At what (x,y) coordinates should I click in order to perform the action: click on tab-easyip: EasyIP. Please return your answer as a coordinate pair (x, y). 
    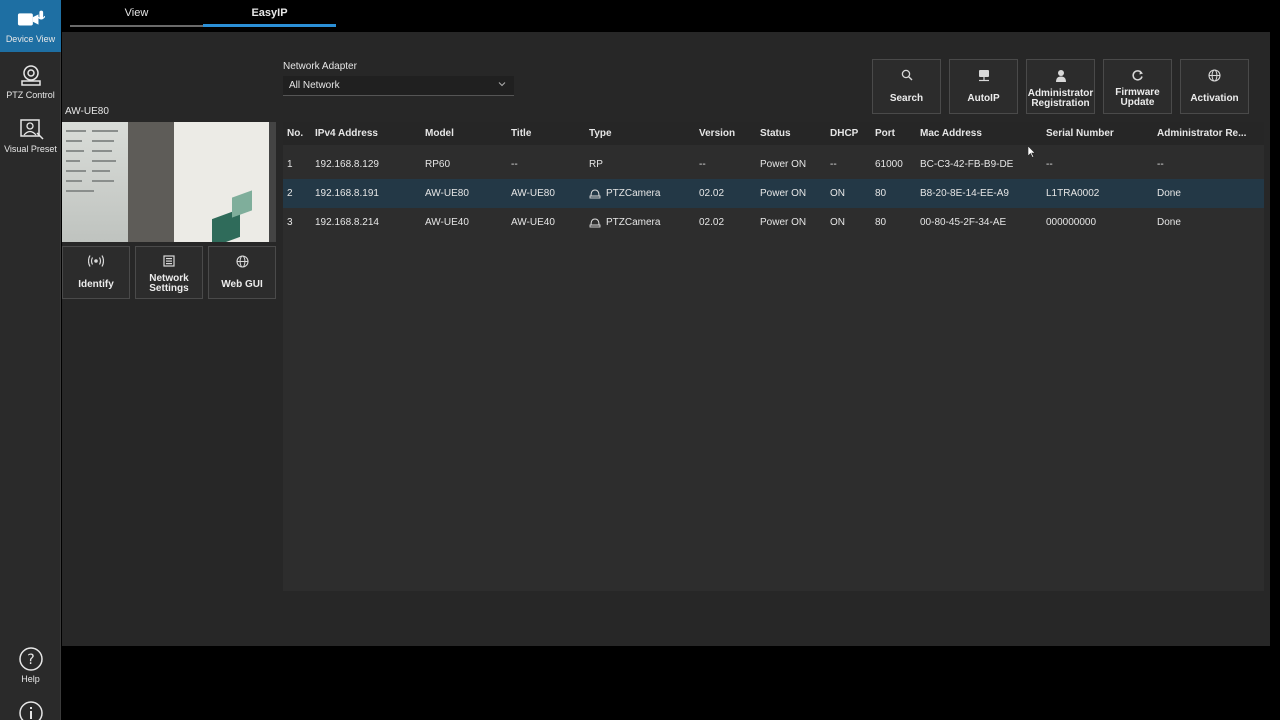
    Looking at the image, I should click on (269, 13).